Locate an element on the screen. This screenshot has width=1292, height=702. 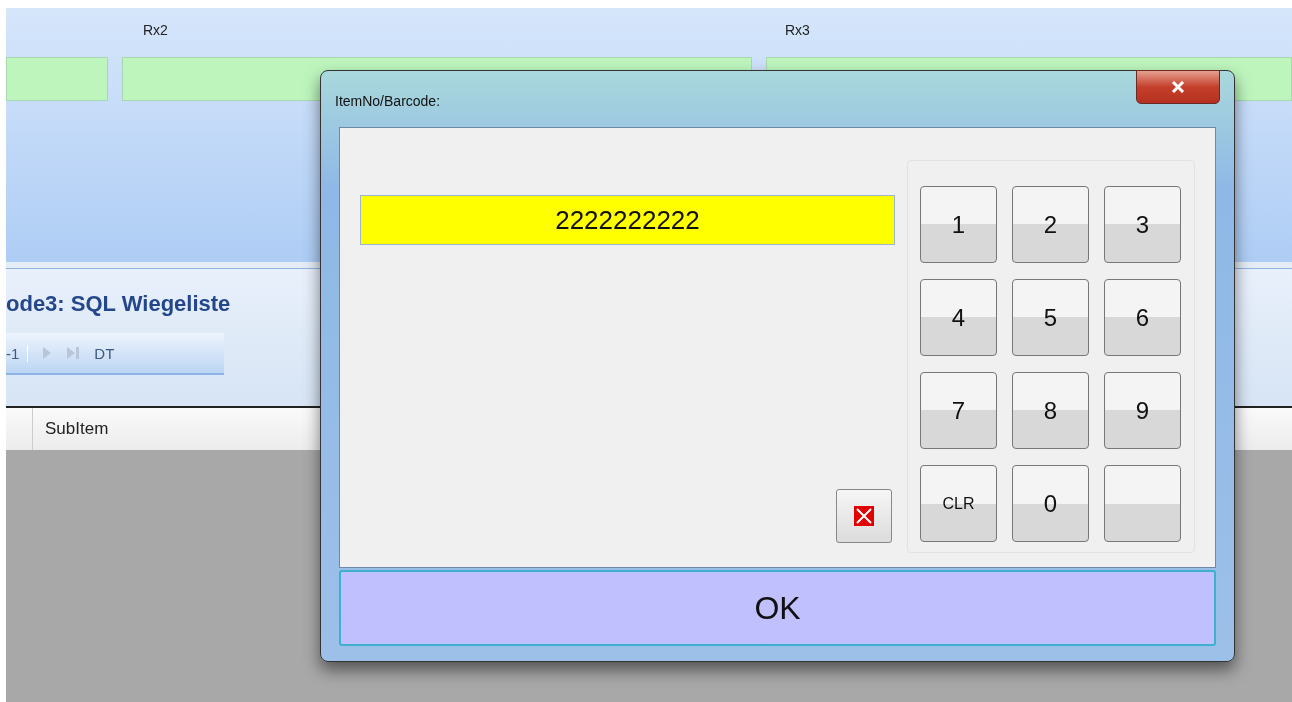
close-button is located at coordinates (1178, 87).